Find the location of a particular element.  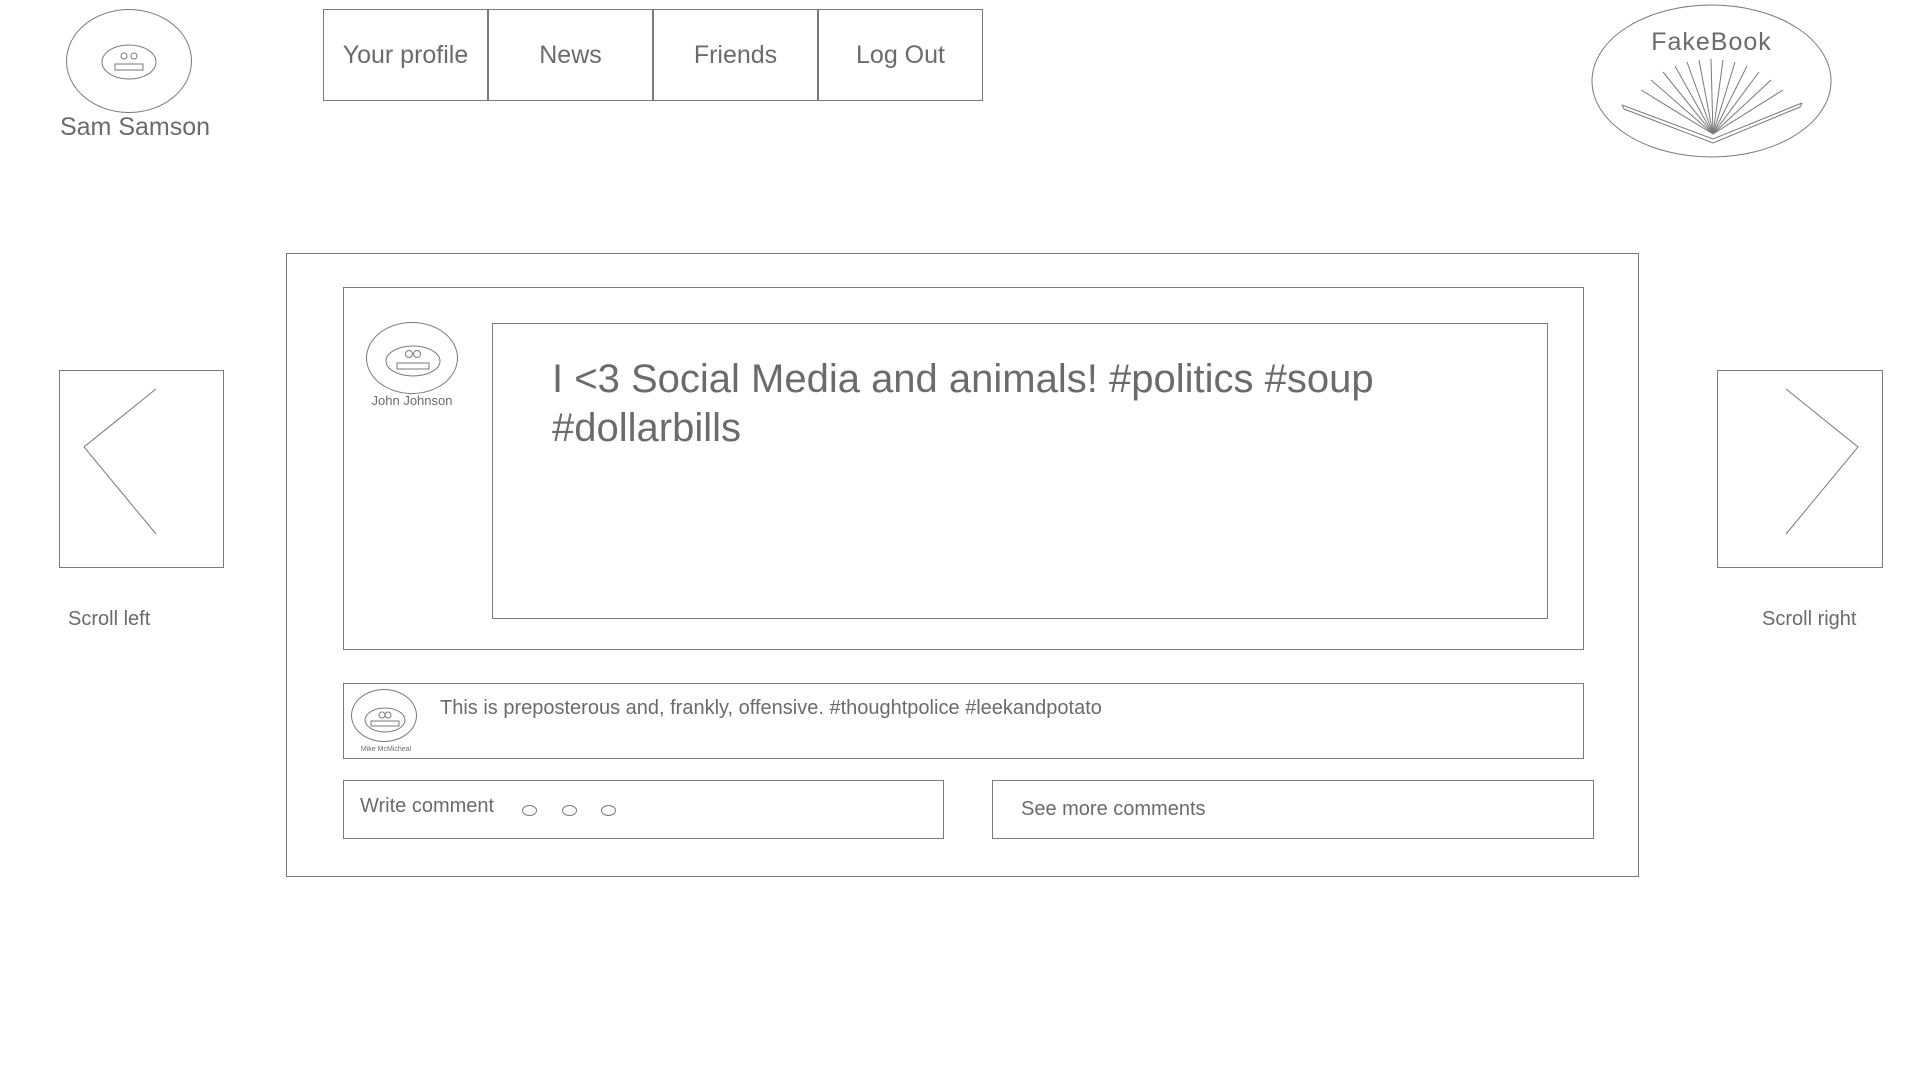

nav-friends-button: Friends is located at coordinates (735, 55).